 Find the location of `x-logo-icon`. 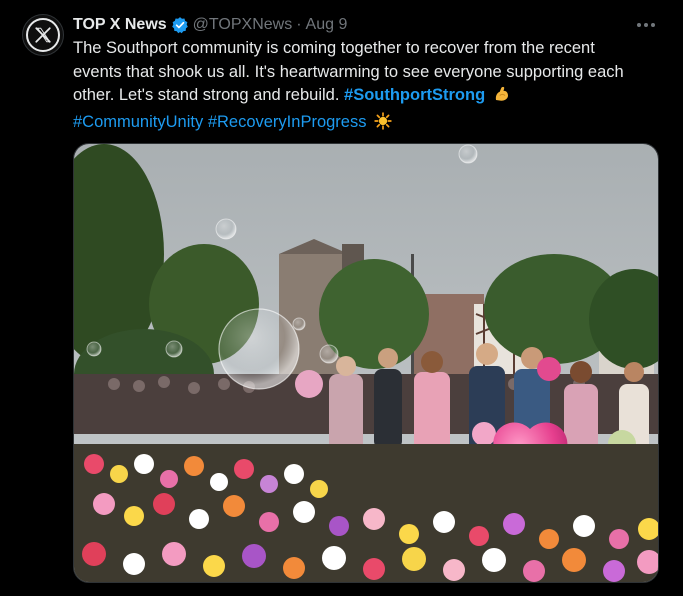

x-logo-icon is located at coordinates (43, 35).